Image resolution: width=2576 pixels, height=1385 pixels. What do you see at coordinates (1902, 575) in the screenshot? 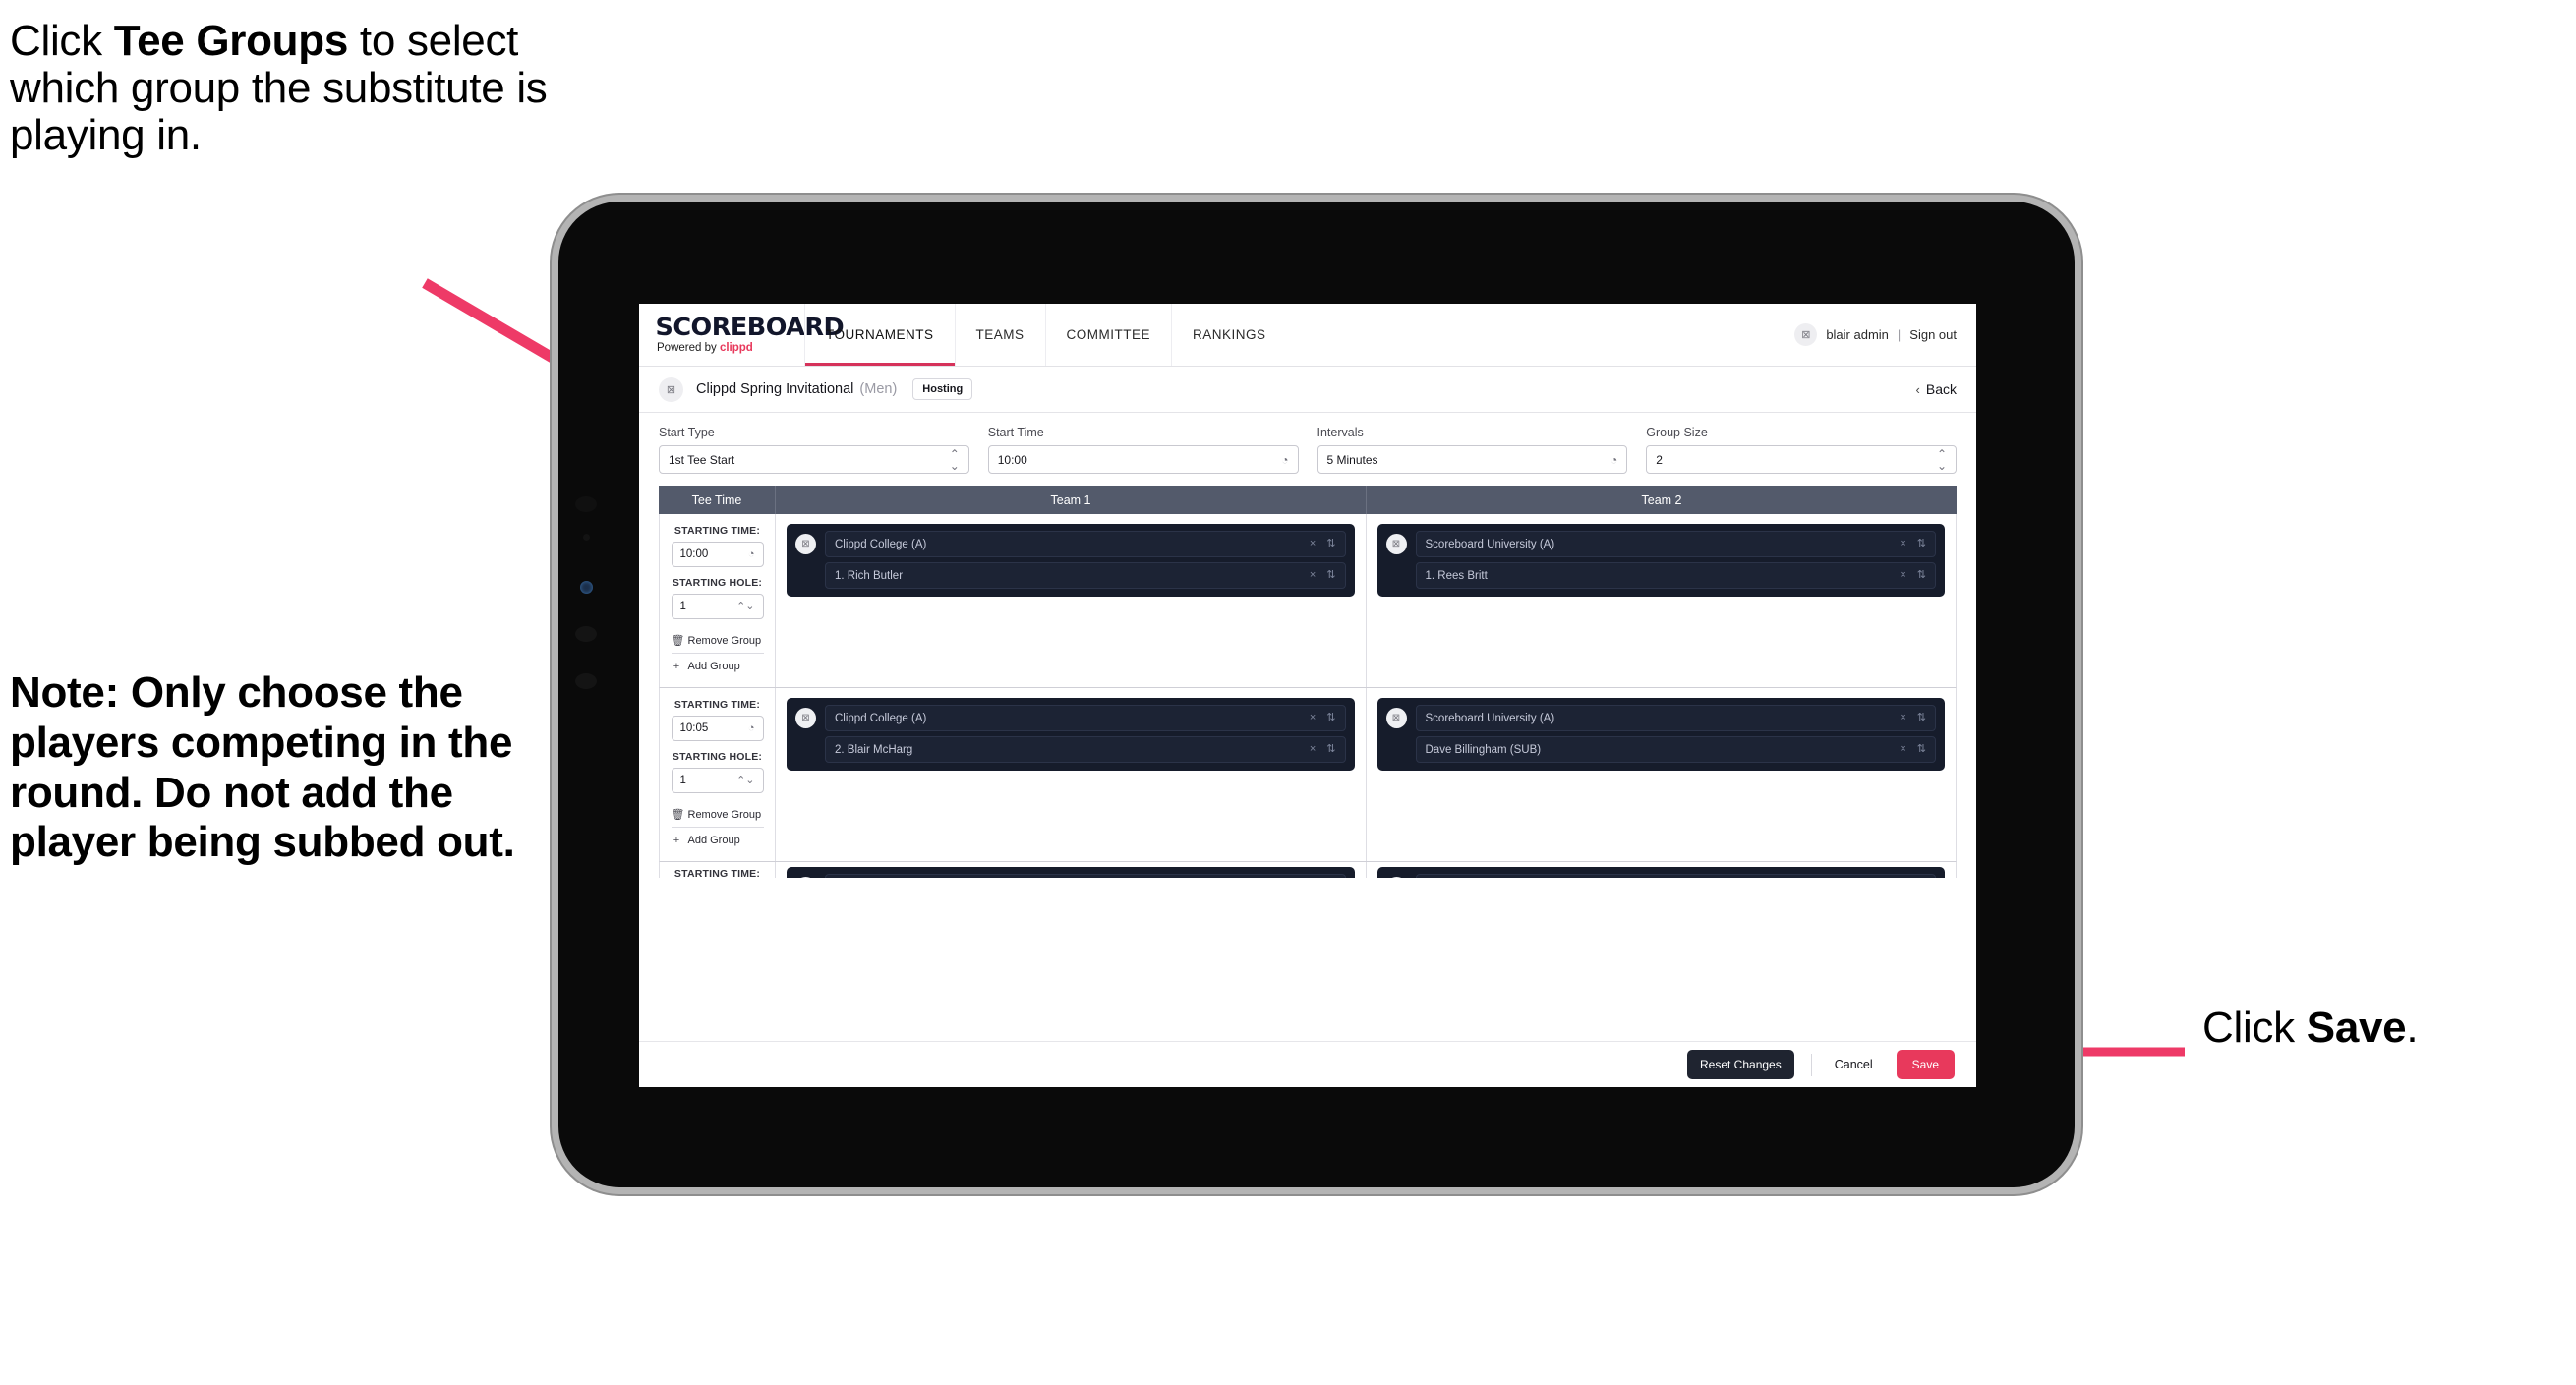
I see `remove-icon-player-2: ×` at bounding box center [1902, 575].